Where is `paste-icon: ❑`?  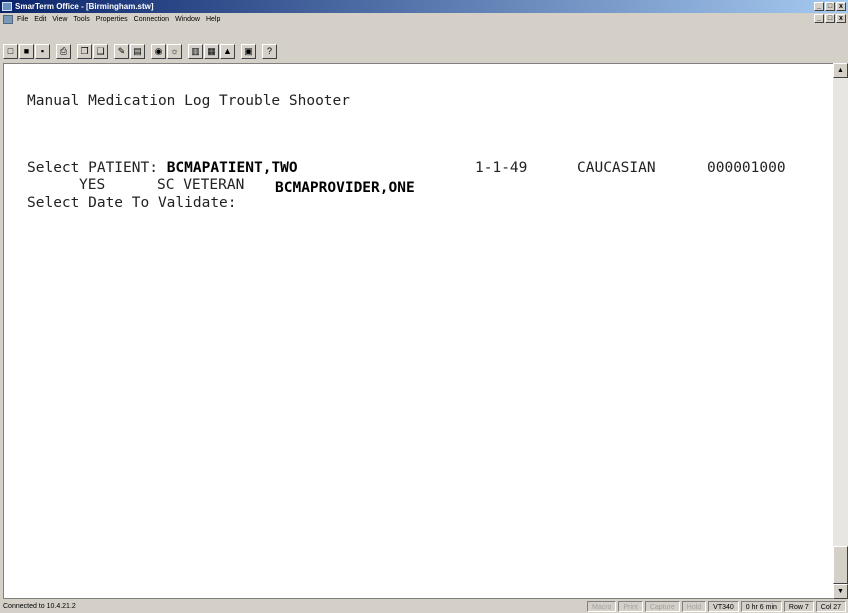
paste-icon: ❑ is located at coordinates (100, 51).